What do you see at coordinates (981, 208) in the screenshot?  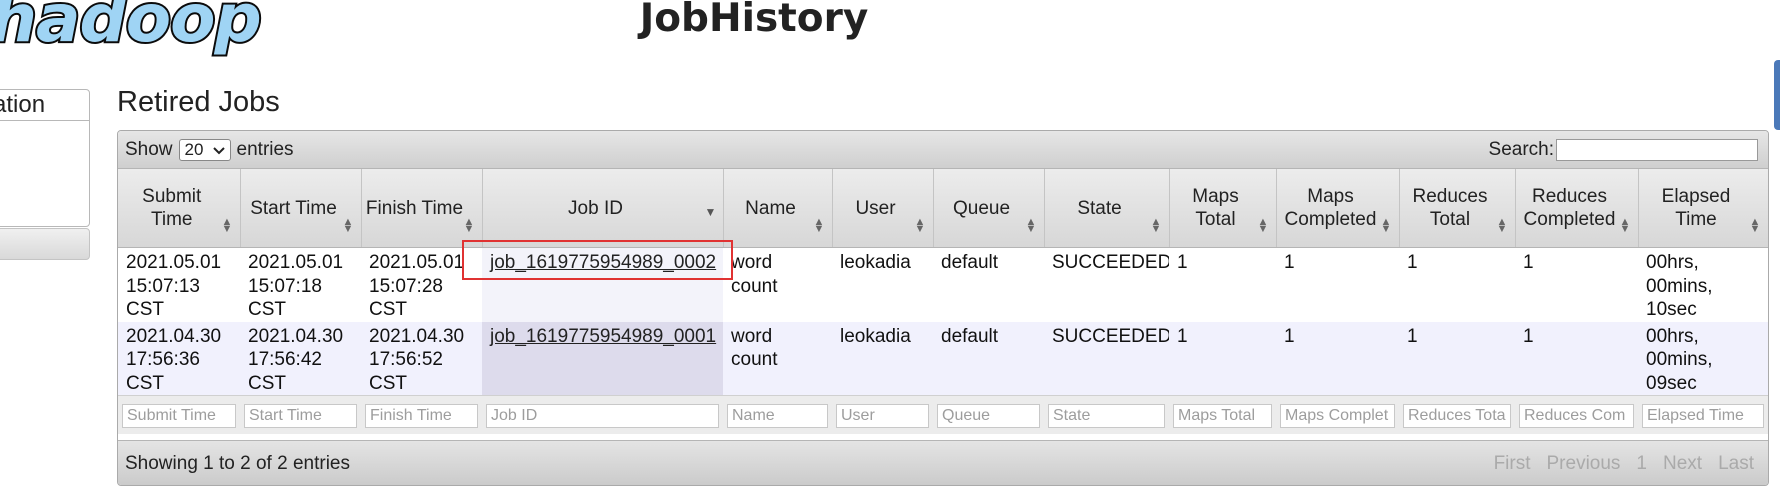 I see `column-header-label: Queue` at bounding box center [981, 208].